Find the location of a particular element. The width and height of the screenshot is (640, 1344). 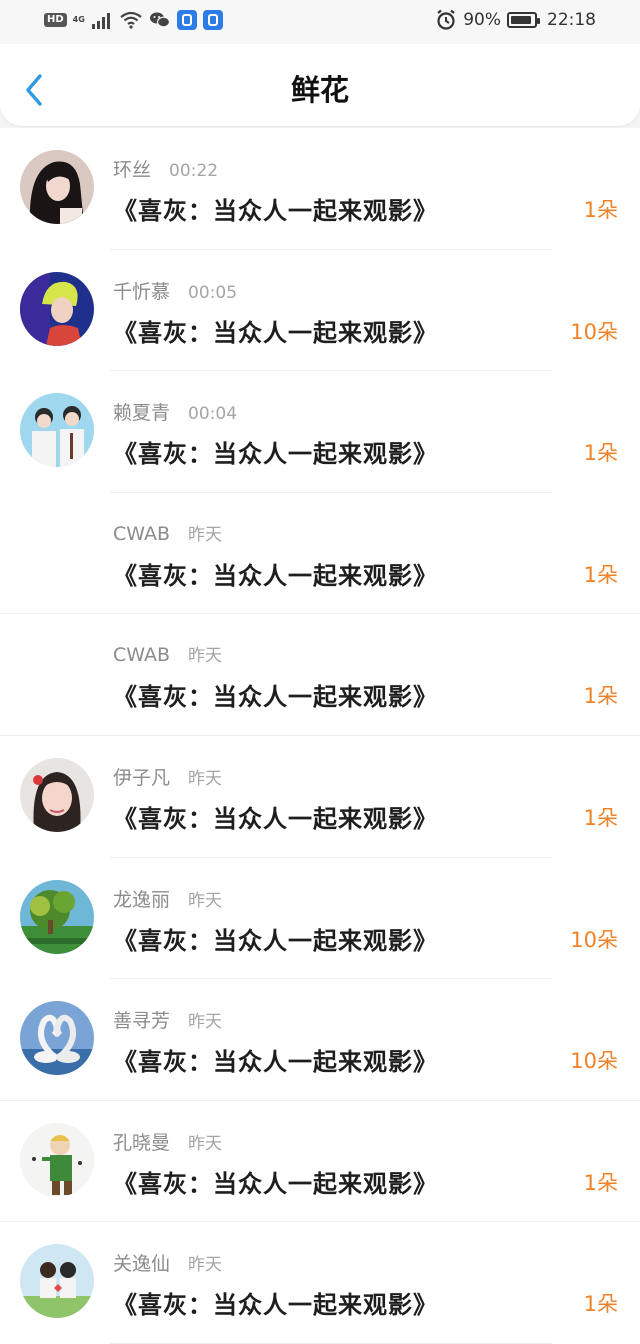

header-bar: 鲜花 is located at coordinates (320, 85).